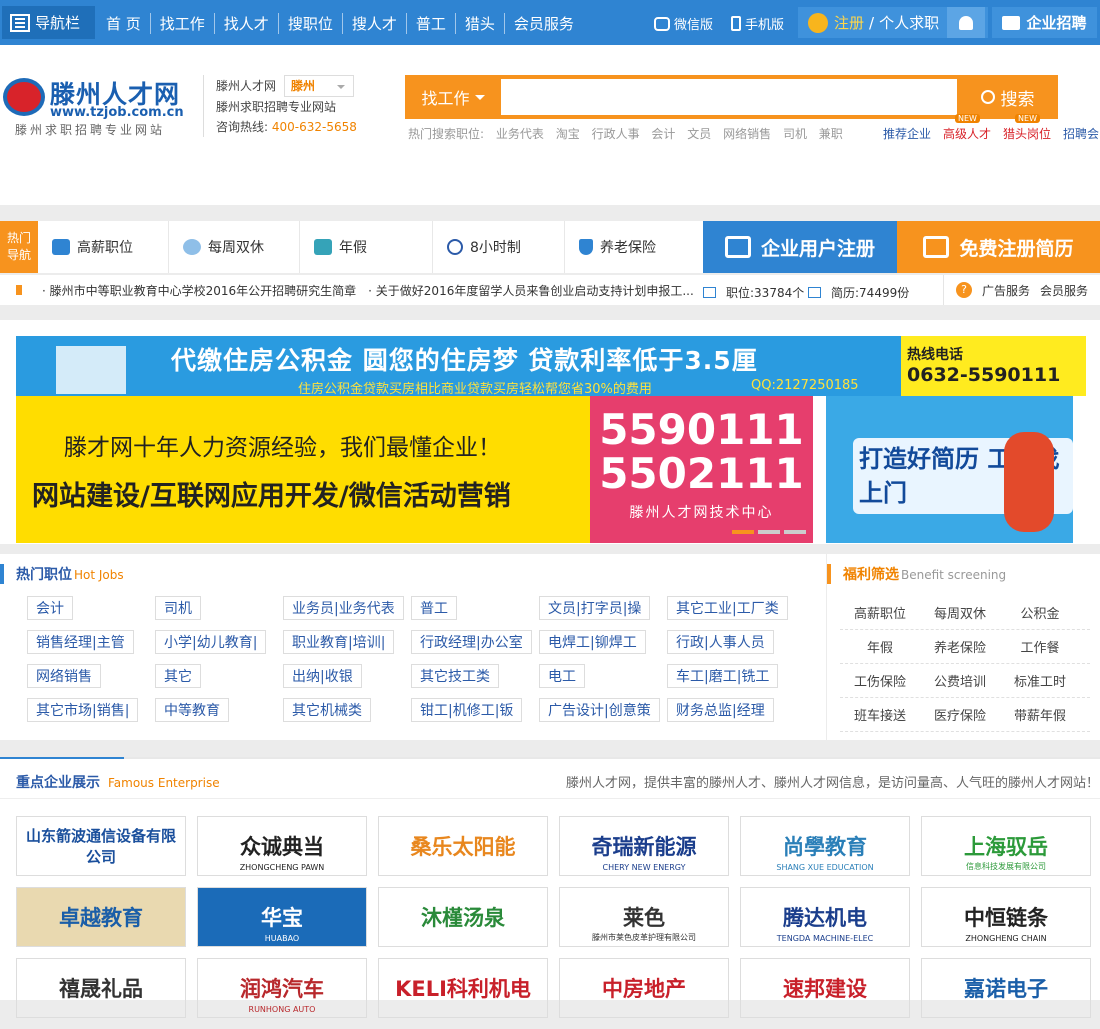 This screenshot has width=1100, height=1029. I want to click on benefit-annual-leave: 年假, so click(366, 247).